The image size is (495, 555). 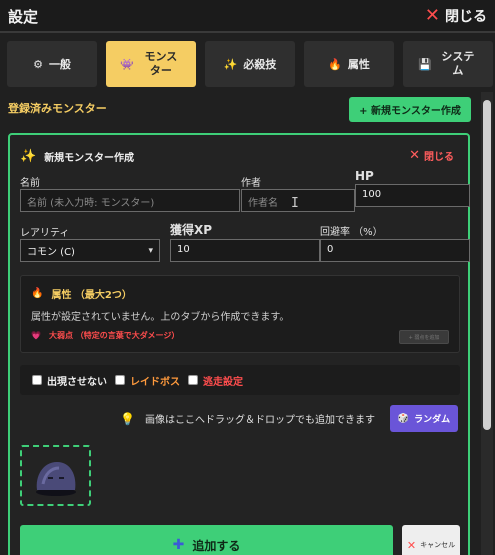 I want to click on options-row: 出現させない レイドボス 逃走設定, so click(x=240, y=380).